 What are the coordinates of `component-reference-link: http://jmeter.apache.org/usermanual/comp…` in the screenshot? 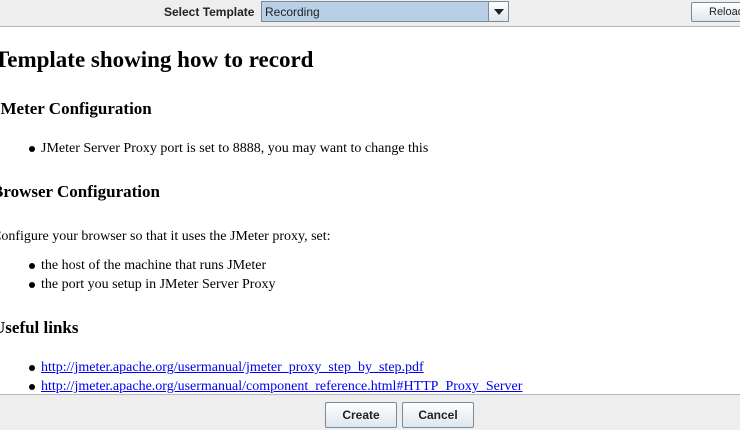 It's located at (281, 386).